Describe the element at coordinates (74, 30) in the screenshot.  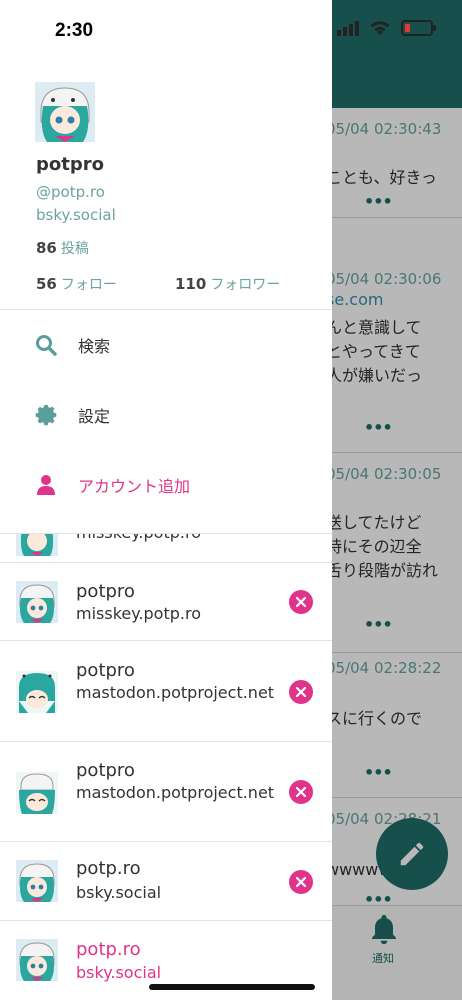
I see `status-time: 2:30` at that location.